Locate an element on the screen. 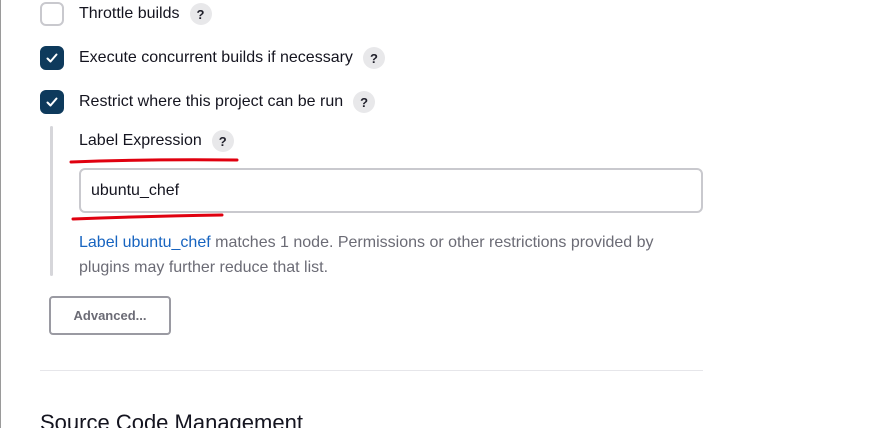  throttle-builds-label: Throttle builds is located at coordinates (129, 14).